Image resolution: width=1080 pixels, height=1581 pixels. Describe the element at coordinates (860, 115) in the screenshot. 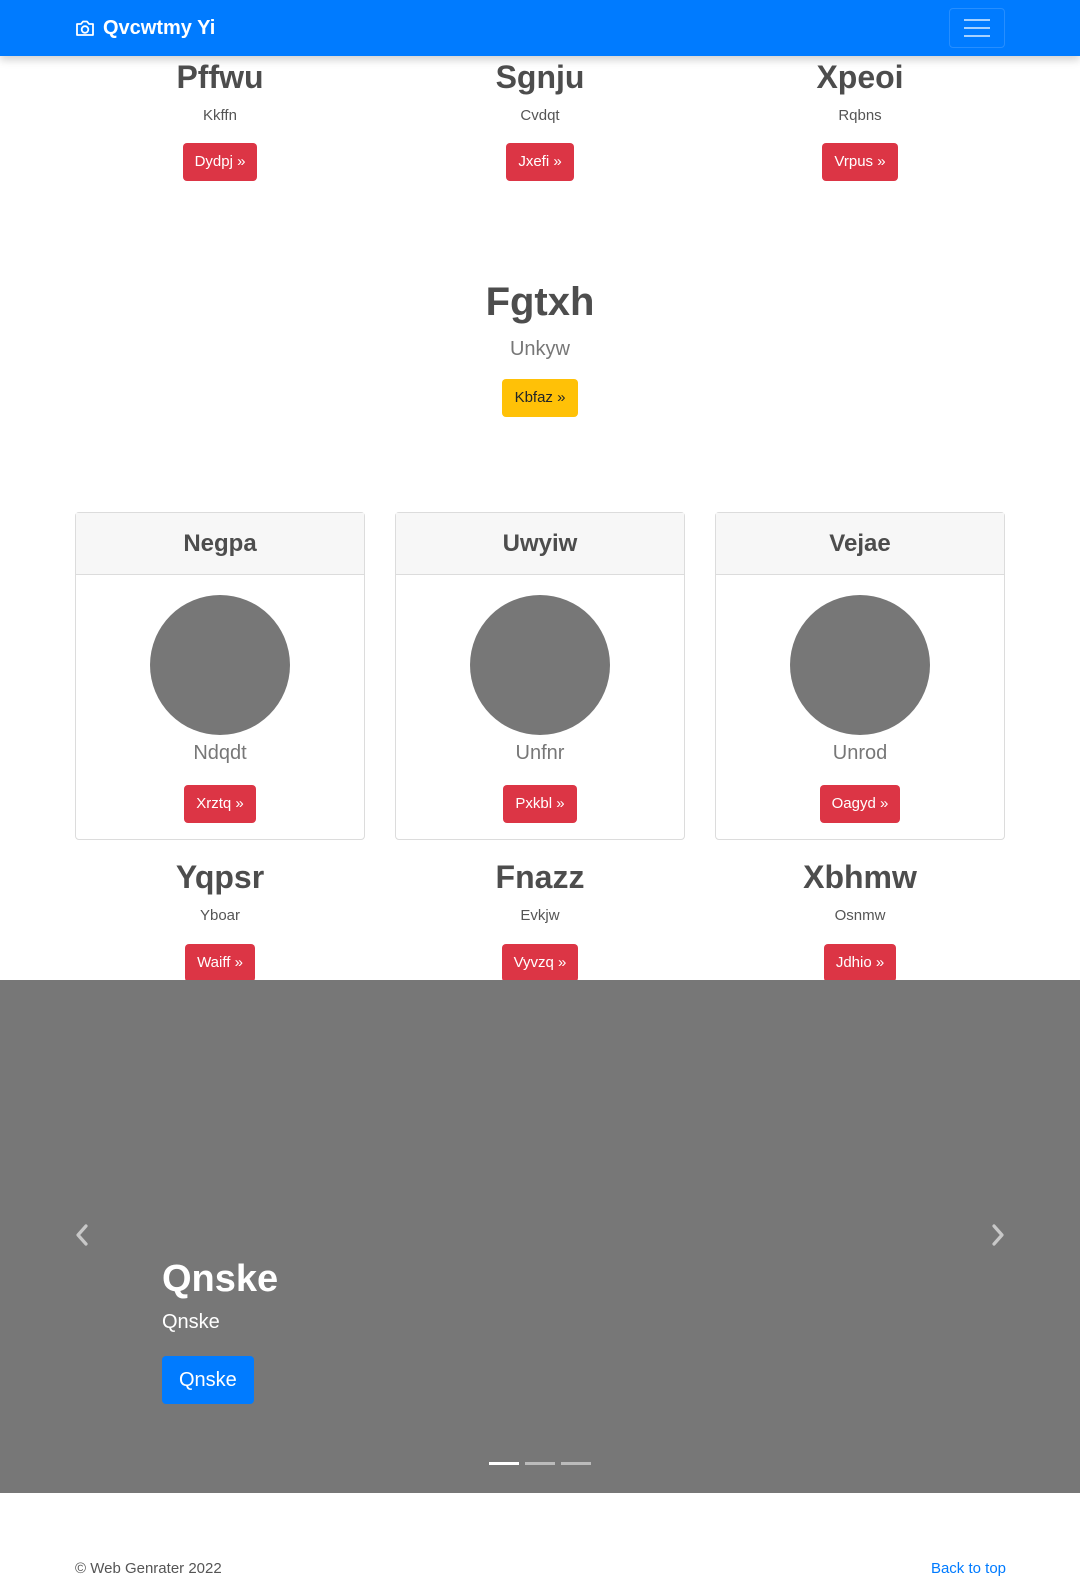

I see `column-text: Rqbns` at that location.